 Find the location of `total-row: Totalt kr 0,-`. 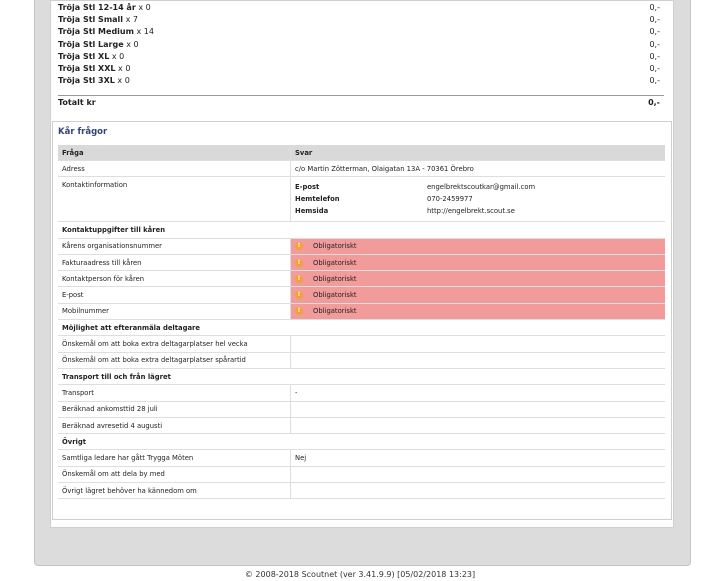

total-row: Totalt kr 0,- is located at coordinates (361, 102).